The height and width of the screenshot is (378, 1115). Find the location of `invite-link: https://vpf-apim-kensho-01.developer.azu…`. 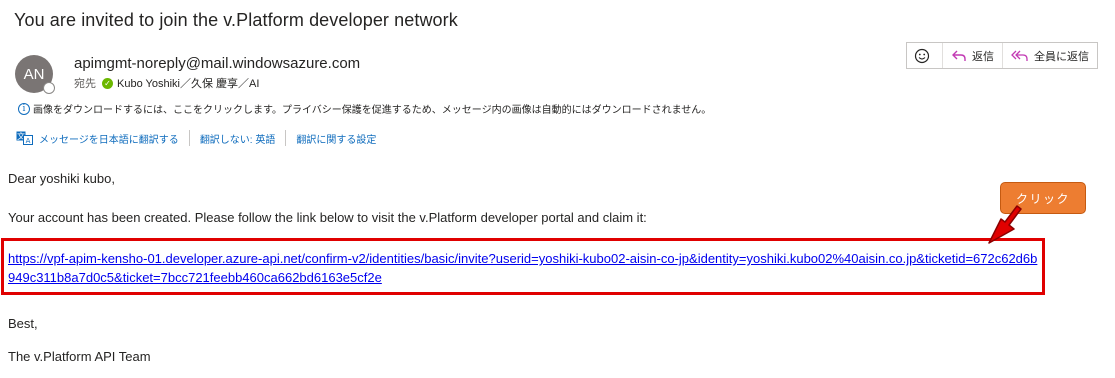

invite-link: https://vpf-apim-kensho-01.developer.azu… is located at coordinates (523, 268).